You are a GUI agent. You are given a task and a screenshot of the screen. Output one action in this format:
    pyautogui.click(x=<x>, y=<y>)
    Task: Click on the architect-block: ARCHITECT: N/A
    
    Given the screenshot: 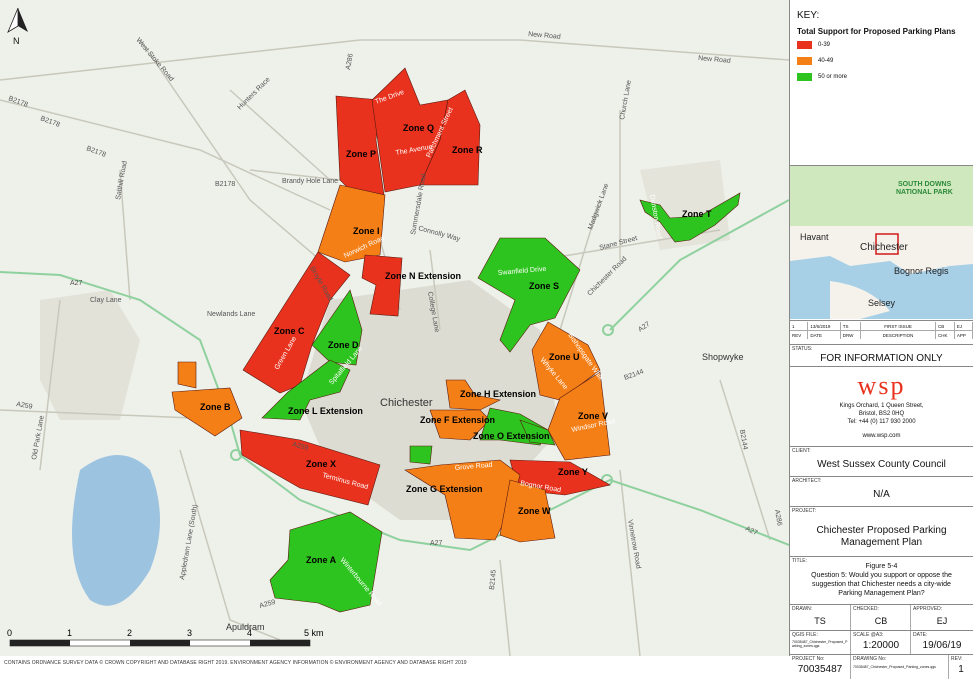 What is the action you would take?
    pyautogui.click(x=881, y=491)
    